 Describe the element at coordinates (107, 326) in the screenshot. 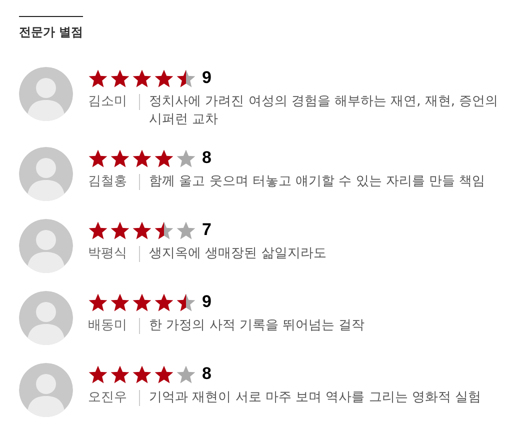

I see `critic-name: 배동미` at that location.